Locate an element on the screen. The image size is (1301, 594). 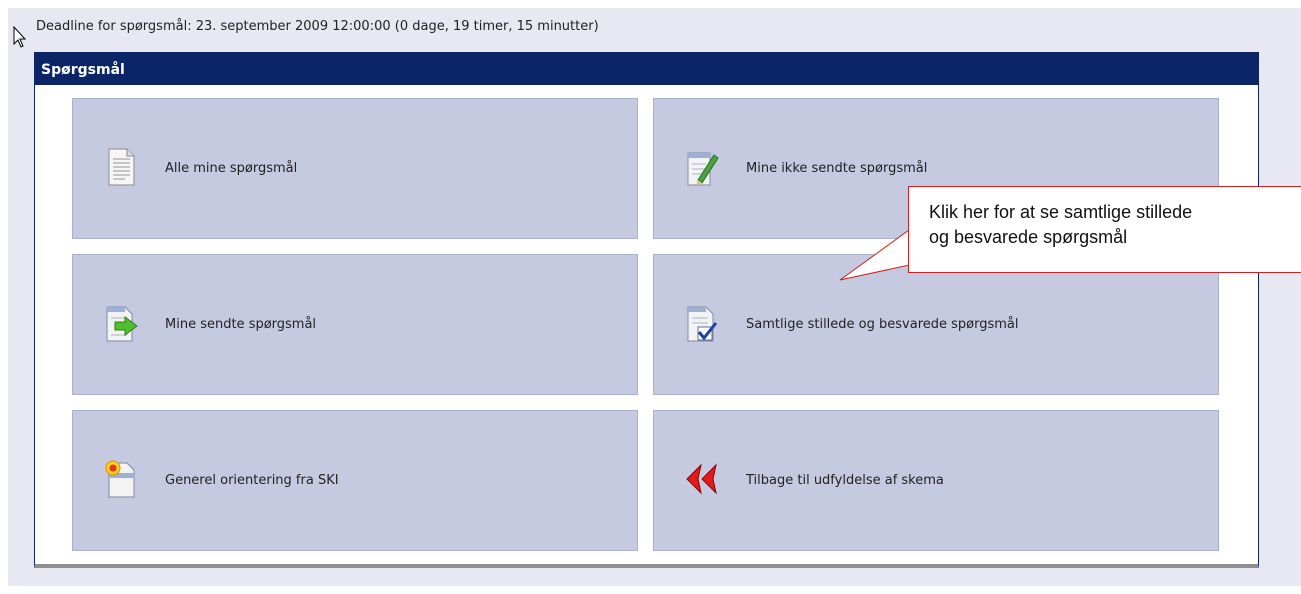
edit-document-icon is located at coordinates (703, 169).